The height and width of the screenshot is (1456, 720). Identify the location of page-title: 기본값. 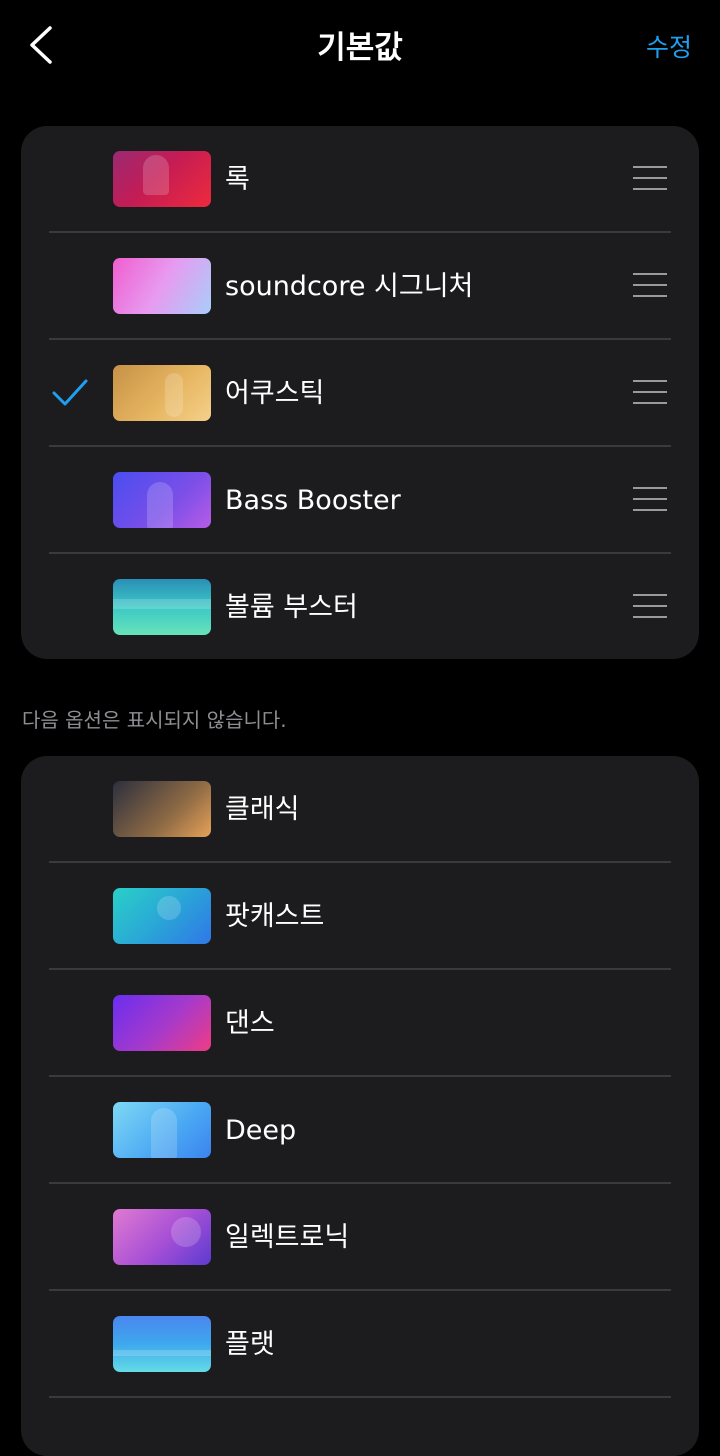
(360, 48).